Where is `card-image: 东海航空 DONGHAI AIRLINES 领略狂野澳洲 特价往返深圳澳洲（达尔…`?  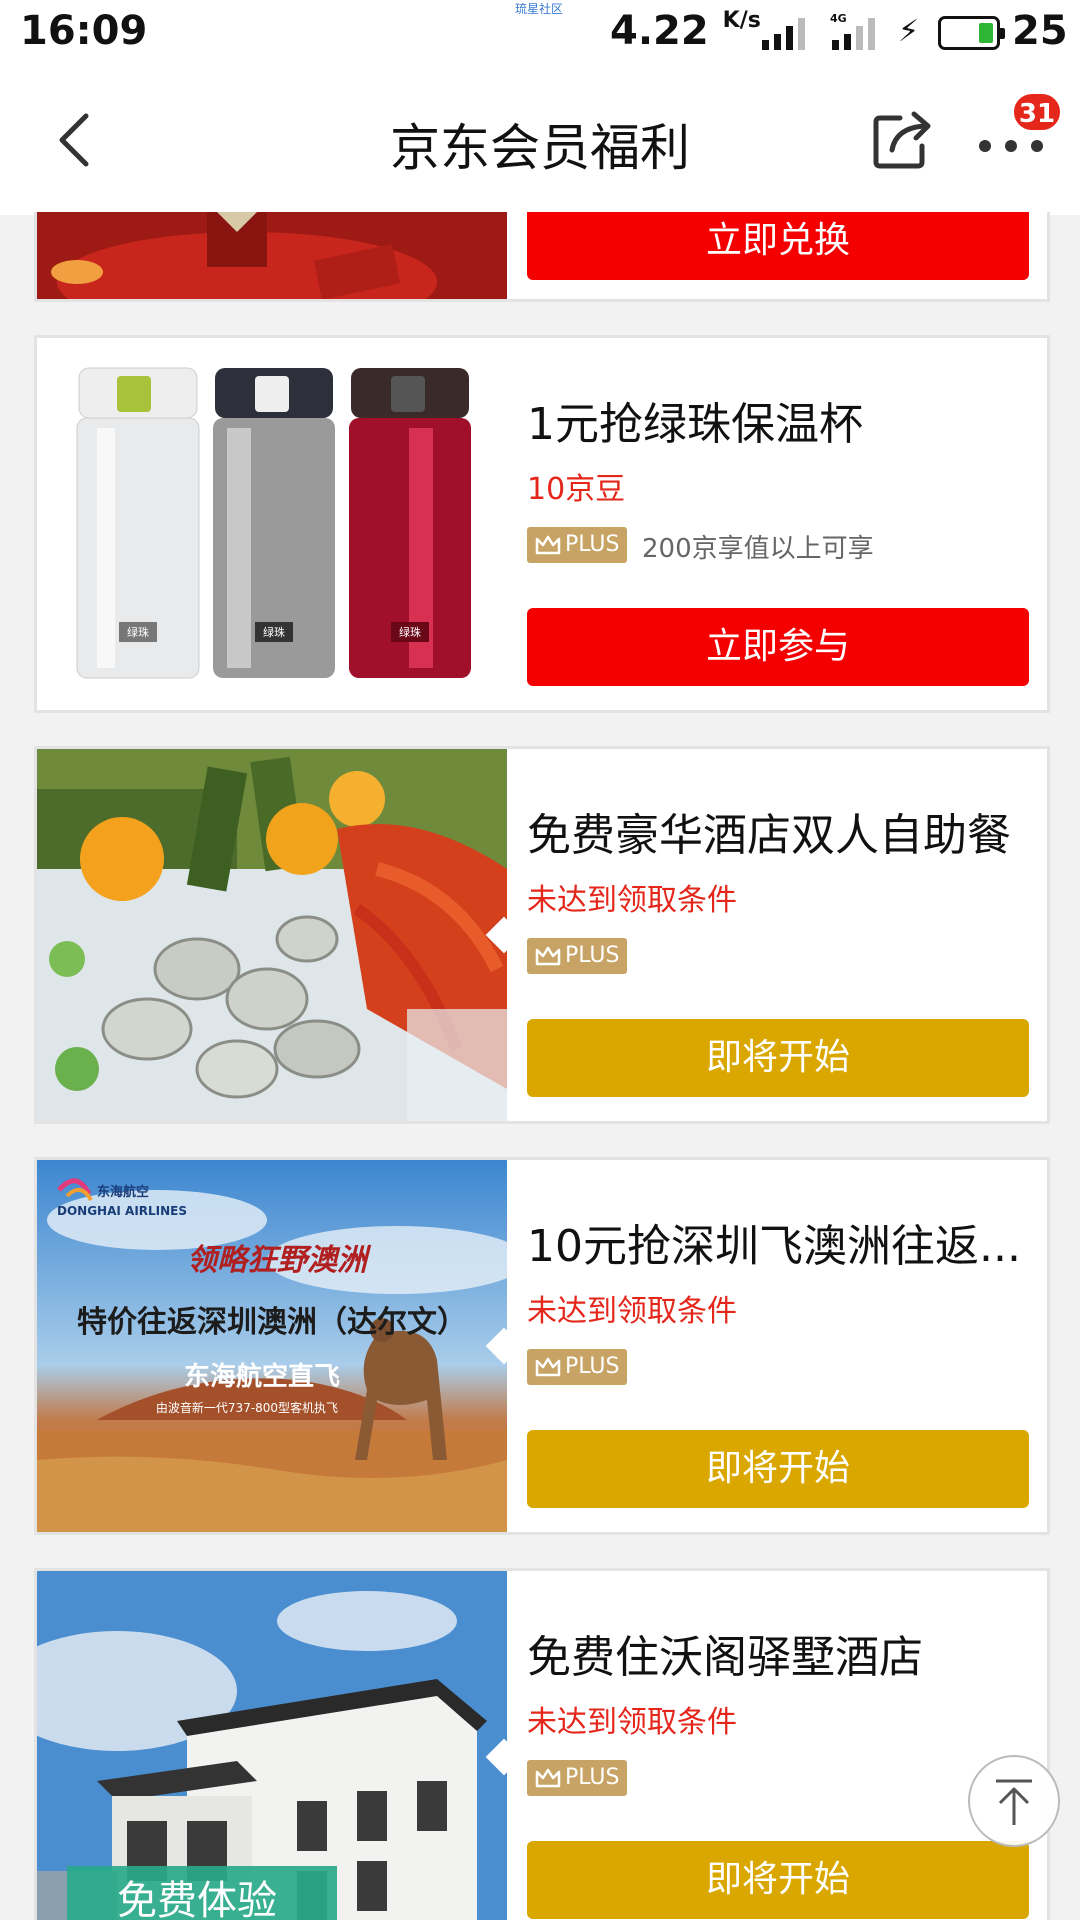 card-image: 东海航空 DONGHAI AIRLINES 领略狂野澳洲 特价往返深圳澳洲（达尔… is located at coordinates (272, 1346).